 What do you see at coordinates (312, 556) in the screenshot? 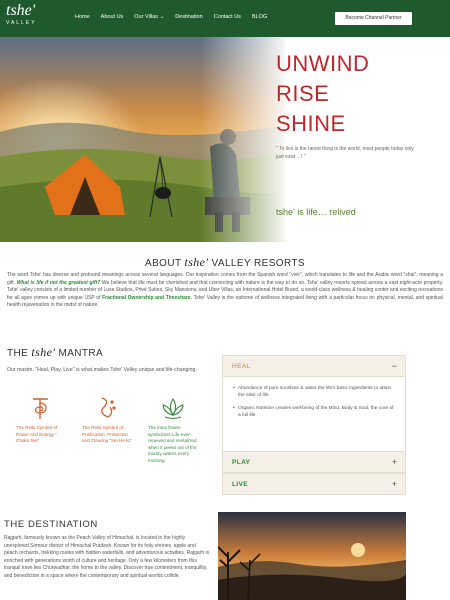
I see `destination-sunset-image` at bounding box center [312, 556].